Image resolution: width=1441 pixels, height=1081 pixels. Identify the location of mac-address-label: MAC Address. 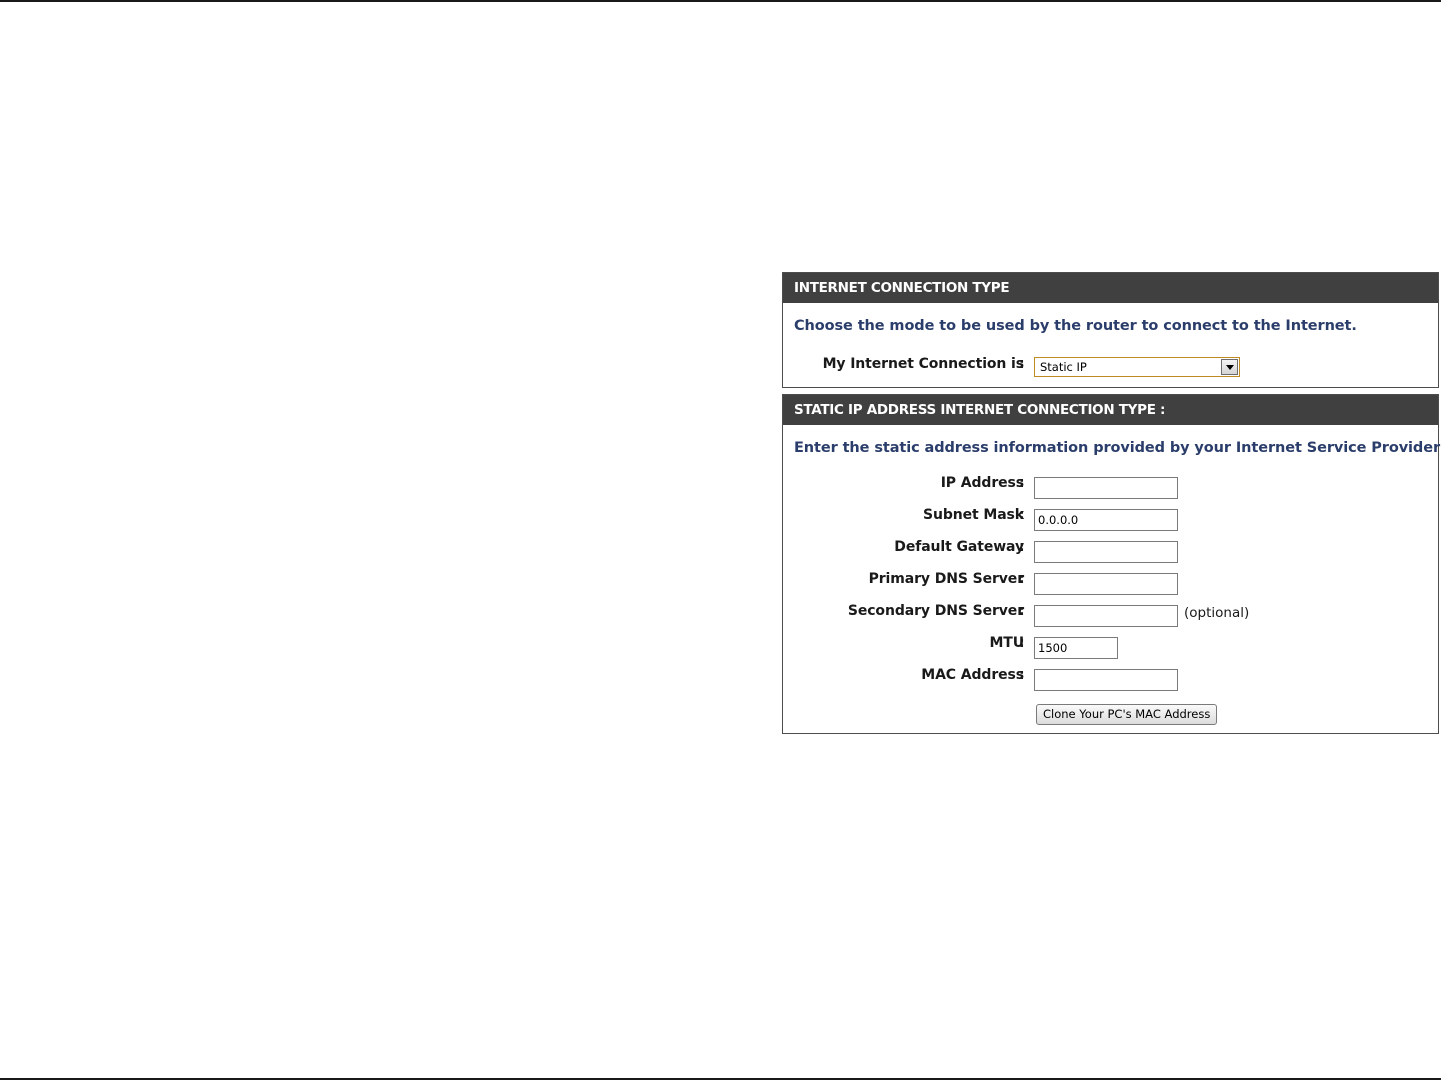
(972, 675).